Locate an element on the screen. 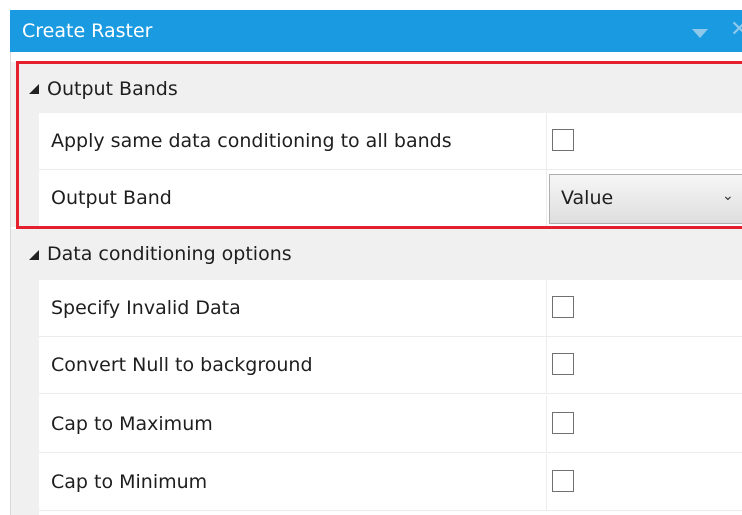 The image size is (742, 515). apply-same-conditioning-checkbox is located at coordinates (563, 140).